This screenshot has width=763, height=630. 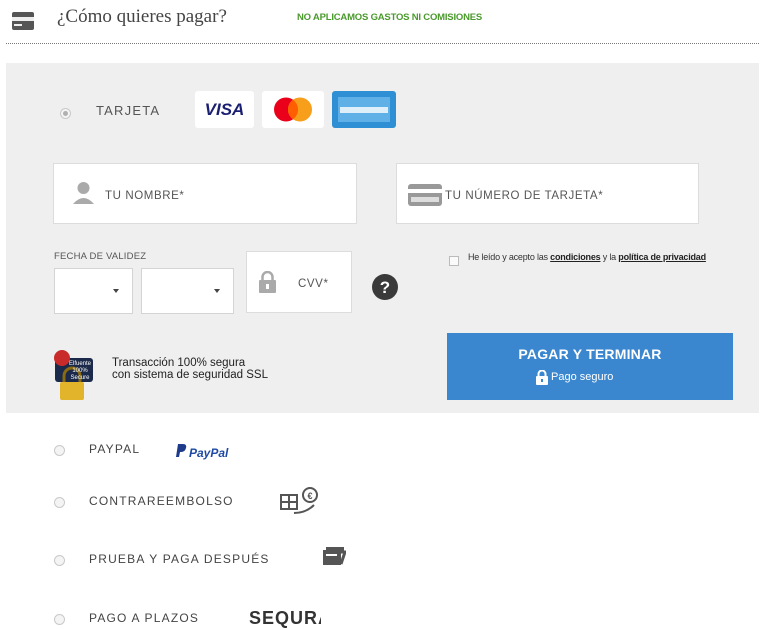 I want to click on card-number-placeholder: TU NÚMERO DE TARJETA*, so click(x=524, y=196).